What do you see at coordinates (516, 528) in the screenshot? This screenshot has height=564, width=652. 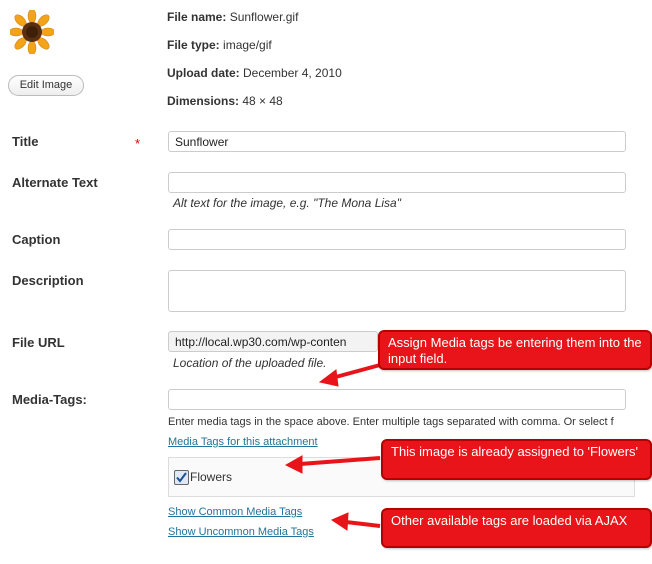 I see `ajax-tags-callout: Other available tags are loaded via AJAX` at bounding box center [516, 528].